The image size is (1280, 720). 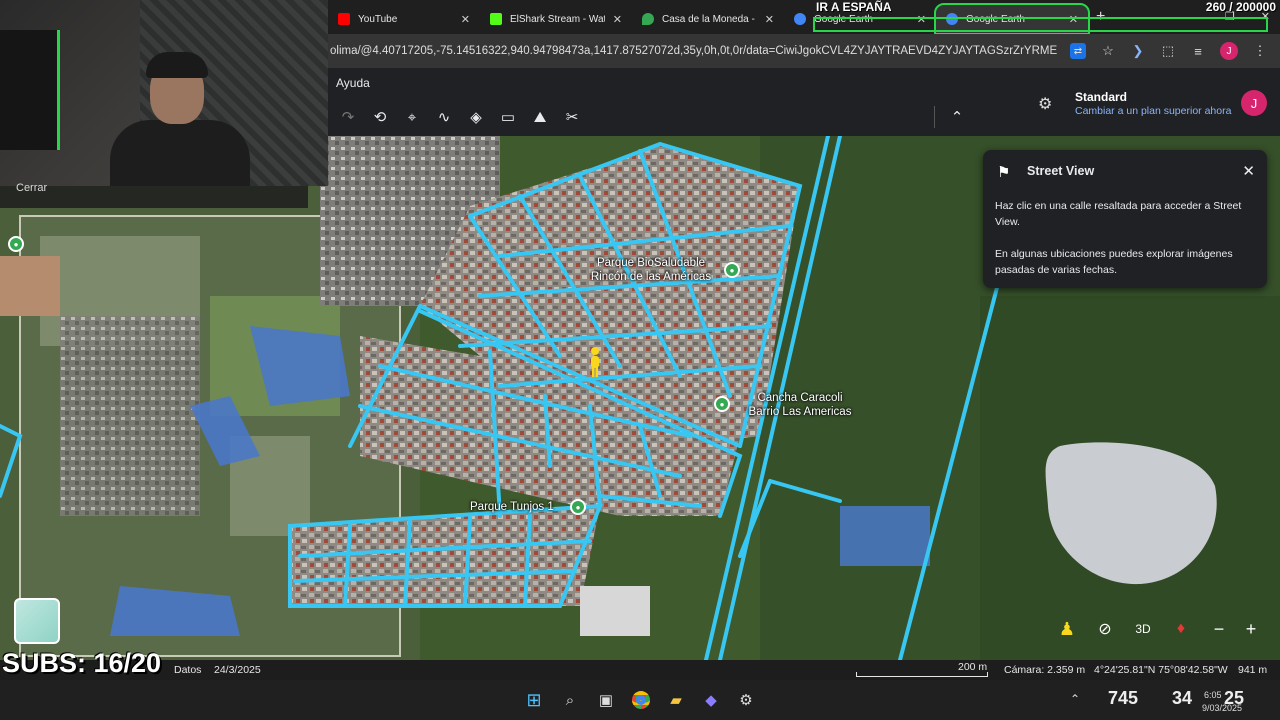 What do you see at coordinates (540, 117) in the screenshot?
I see `add-image-icon: ⛰` at bounding box center [540, 117].